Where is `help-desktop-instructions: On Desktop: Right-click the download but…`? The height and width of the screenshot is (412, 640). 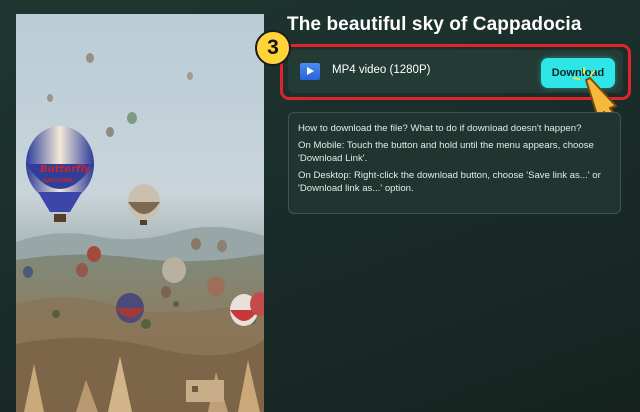
help-desktop-instructions: On Desktop: Right-click the download but… is located at coordinates (449, 182).